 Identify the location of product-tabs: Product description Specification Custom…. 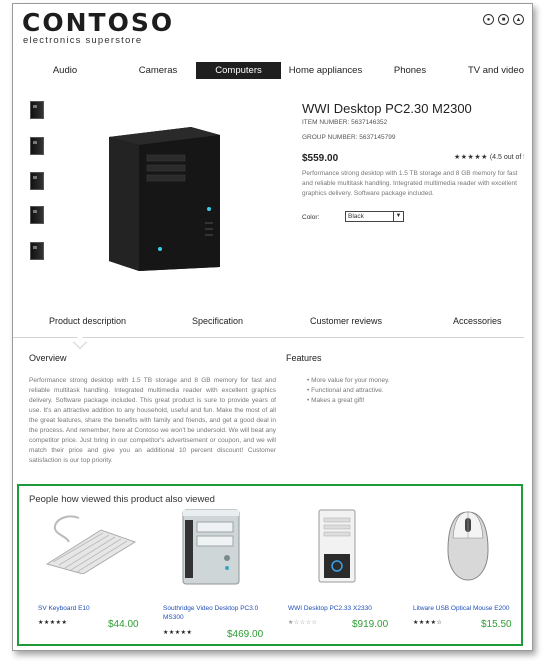
(272, 327).